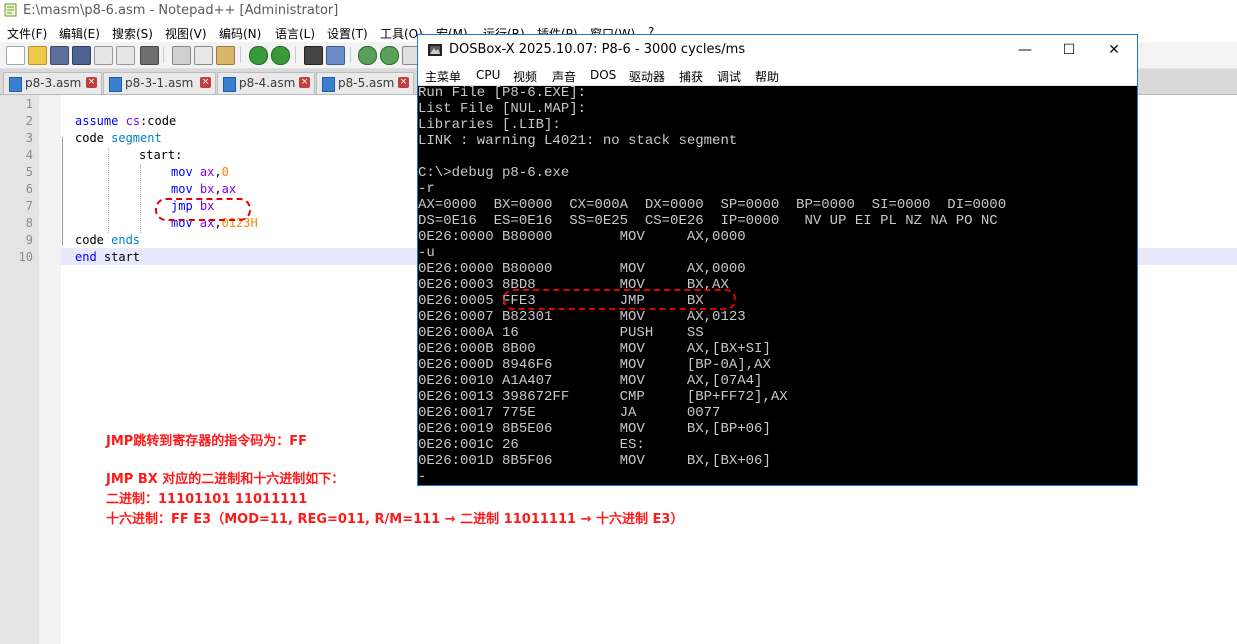 The image size is (1237, 644). I want to click on undo-icon, so click(258, 55).